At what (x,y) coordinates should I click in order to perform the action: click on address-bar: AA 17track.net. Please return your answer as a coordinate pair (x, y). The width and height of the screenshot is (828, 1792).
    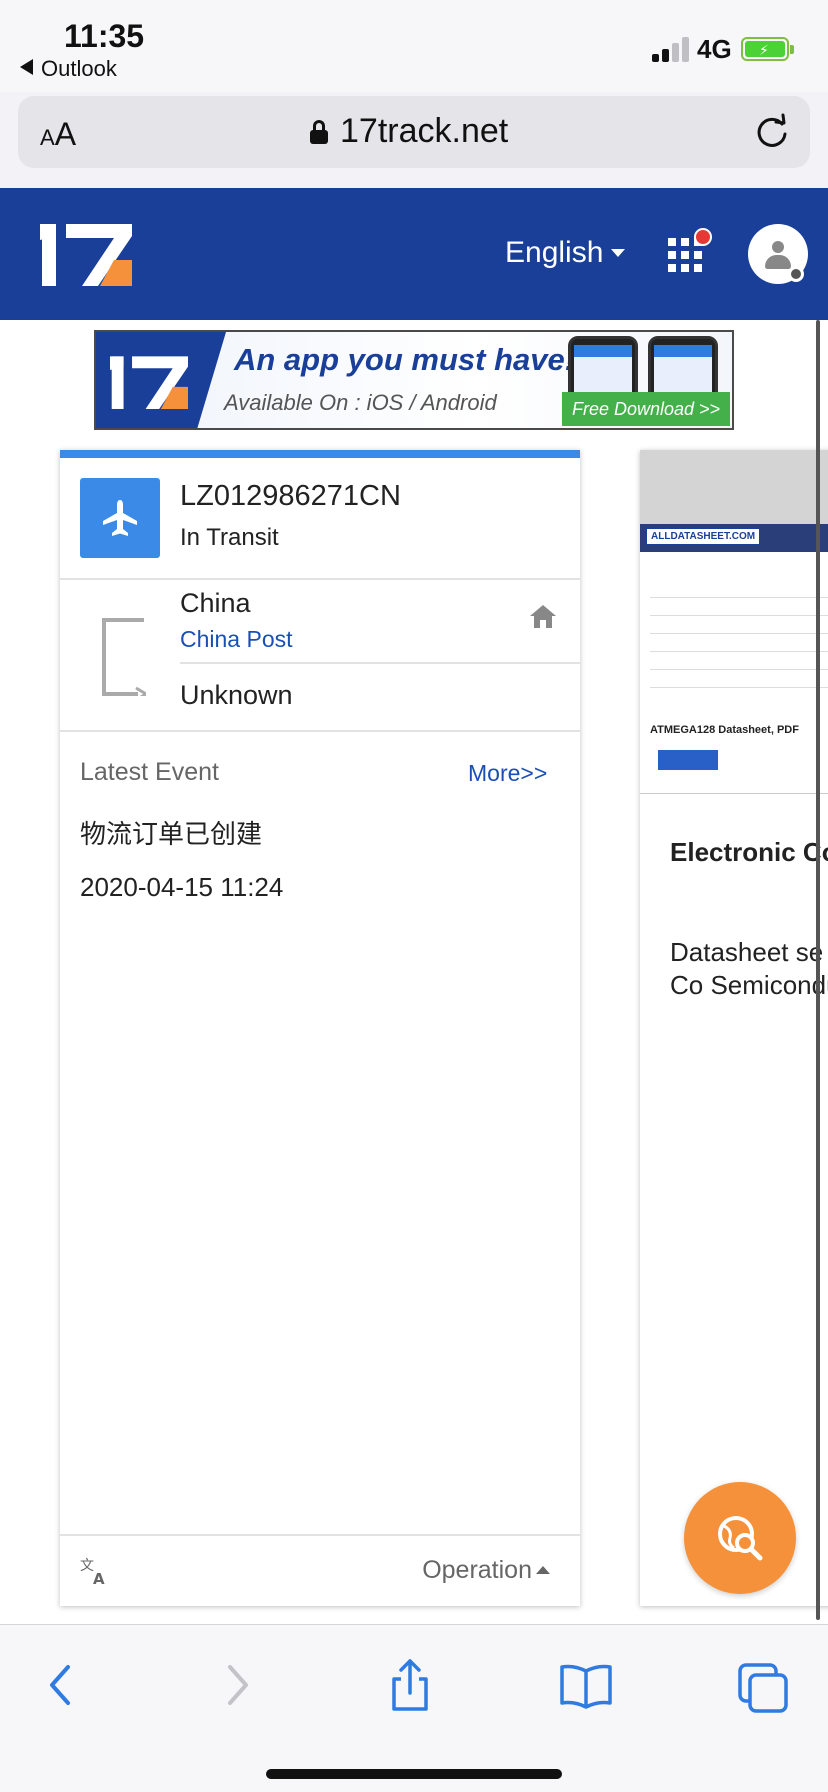
    Looking at the image, I should click on (414, 132).